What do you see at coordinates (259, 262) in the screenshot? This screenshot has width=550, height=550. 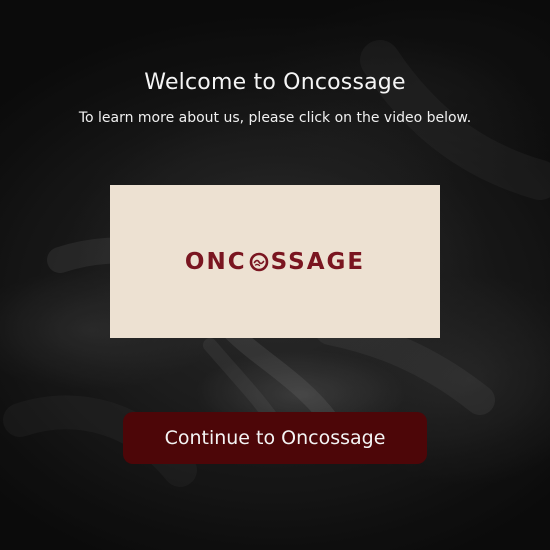 I see `logo-swirl-icon` at bounding box center [259, 262].